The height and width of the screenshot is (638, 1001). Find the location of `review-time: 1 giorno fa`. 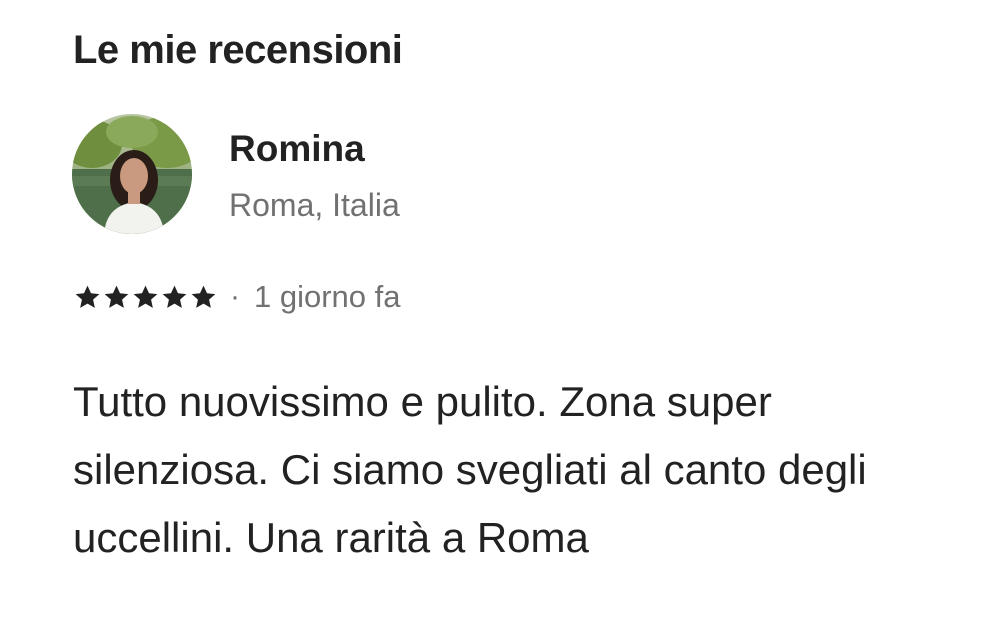

review-time: 1 giorno fa is located at coordinates (327, 296).